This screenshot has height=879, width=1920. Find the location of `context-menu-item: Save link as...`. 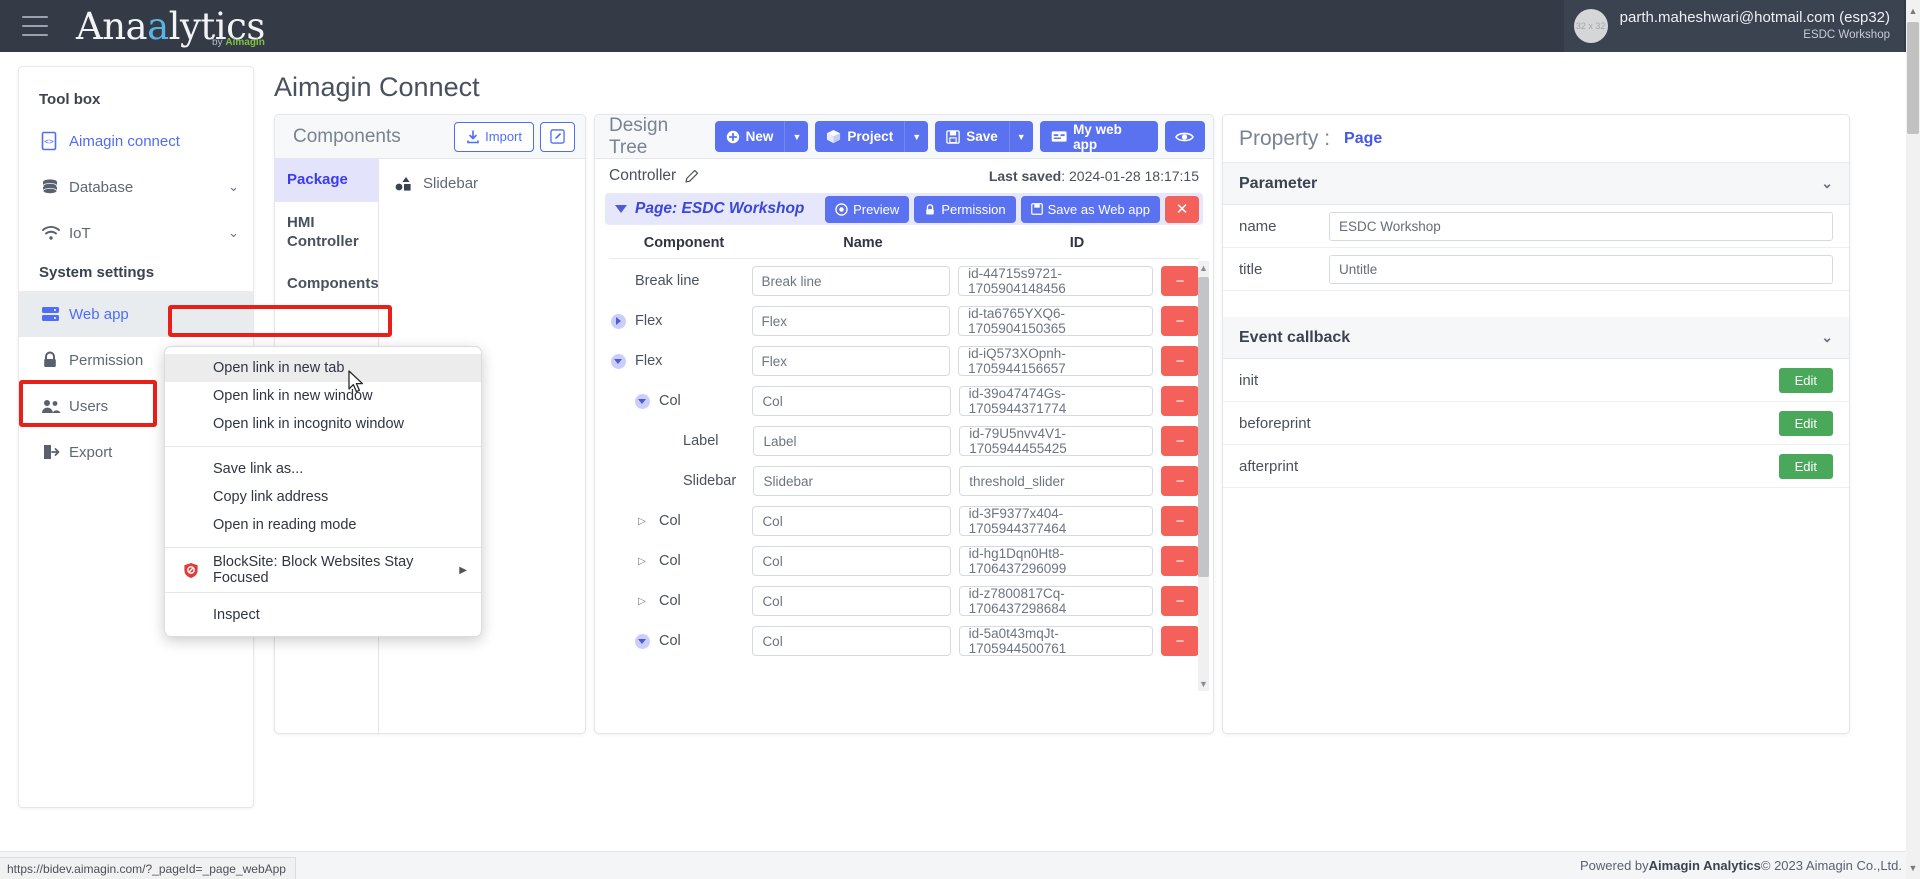

context-menu-item: Save link as... is located at coordinates (323, 469).